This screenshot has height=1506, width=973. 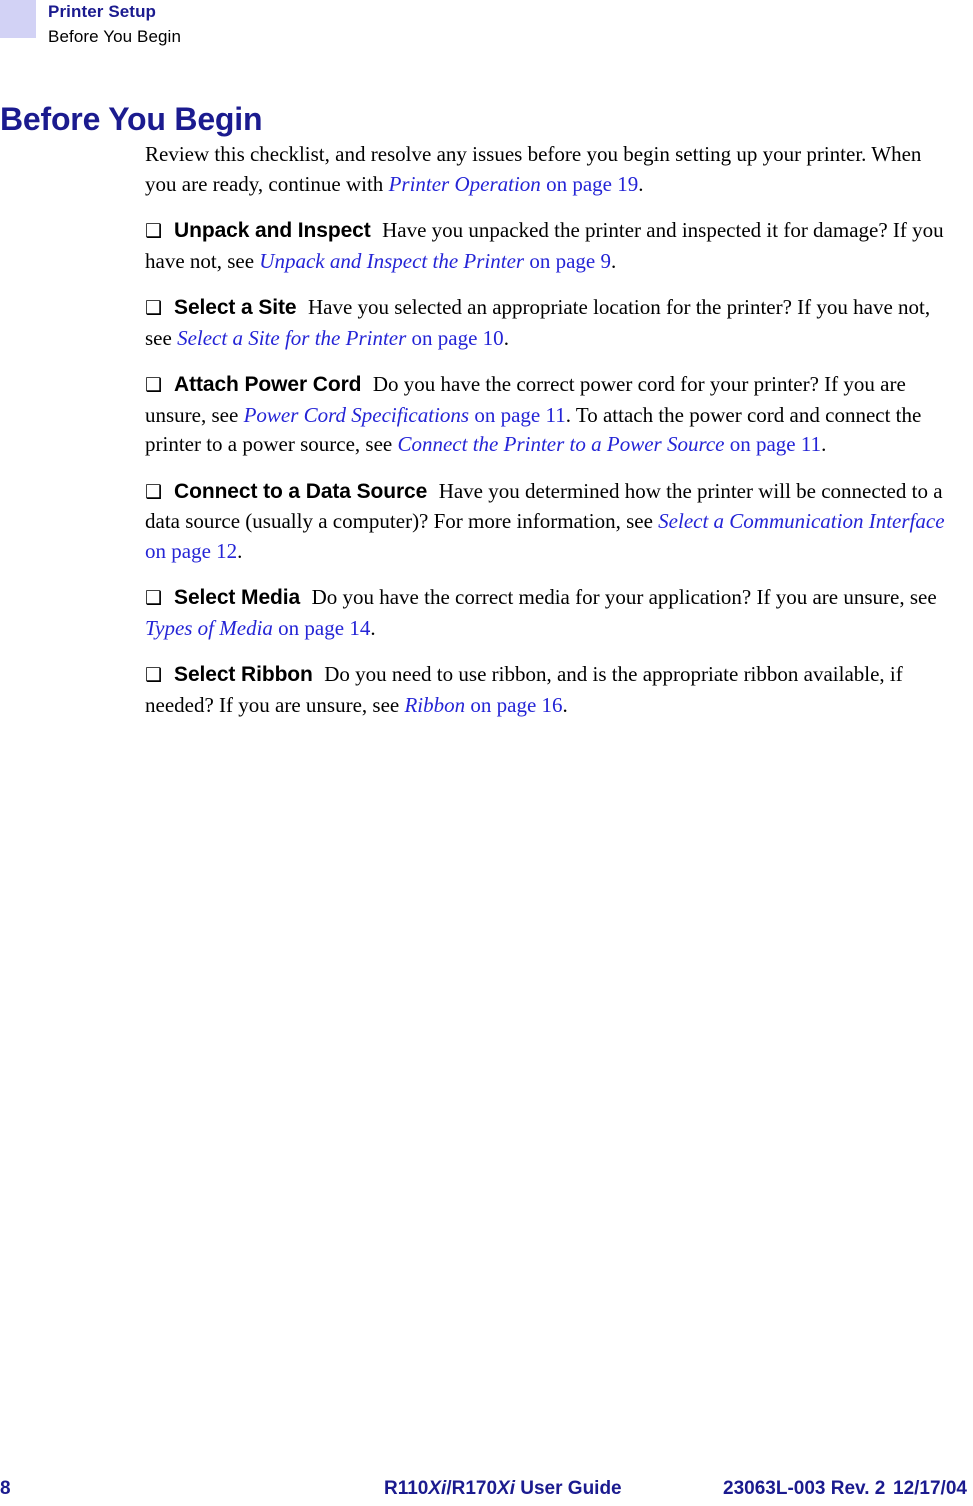 What do you see at coordinates (191, 551) in the screenshot?
I see `cross-reference-page: on page 12` at bounding box center [191, 551].